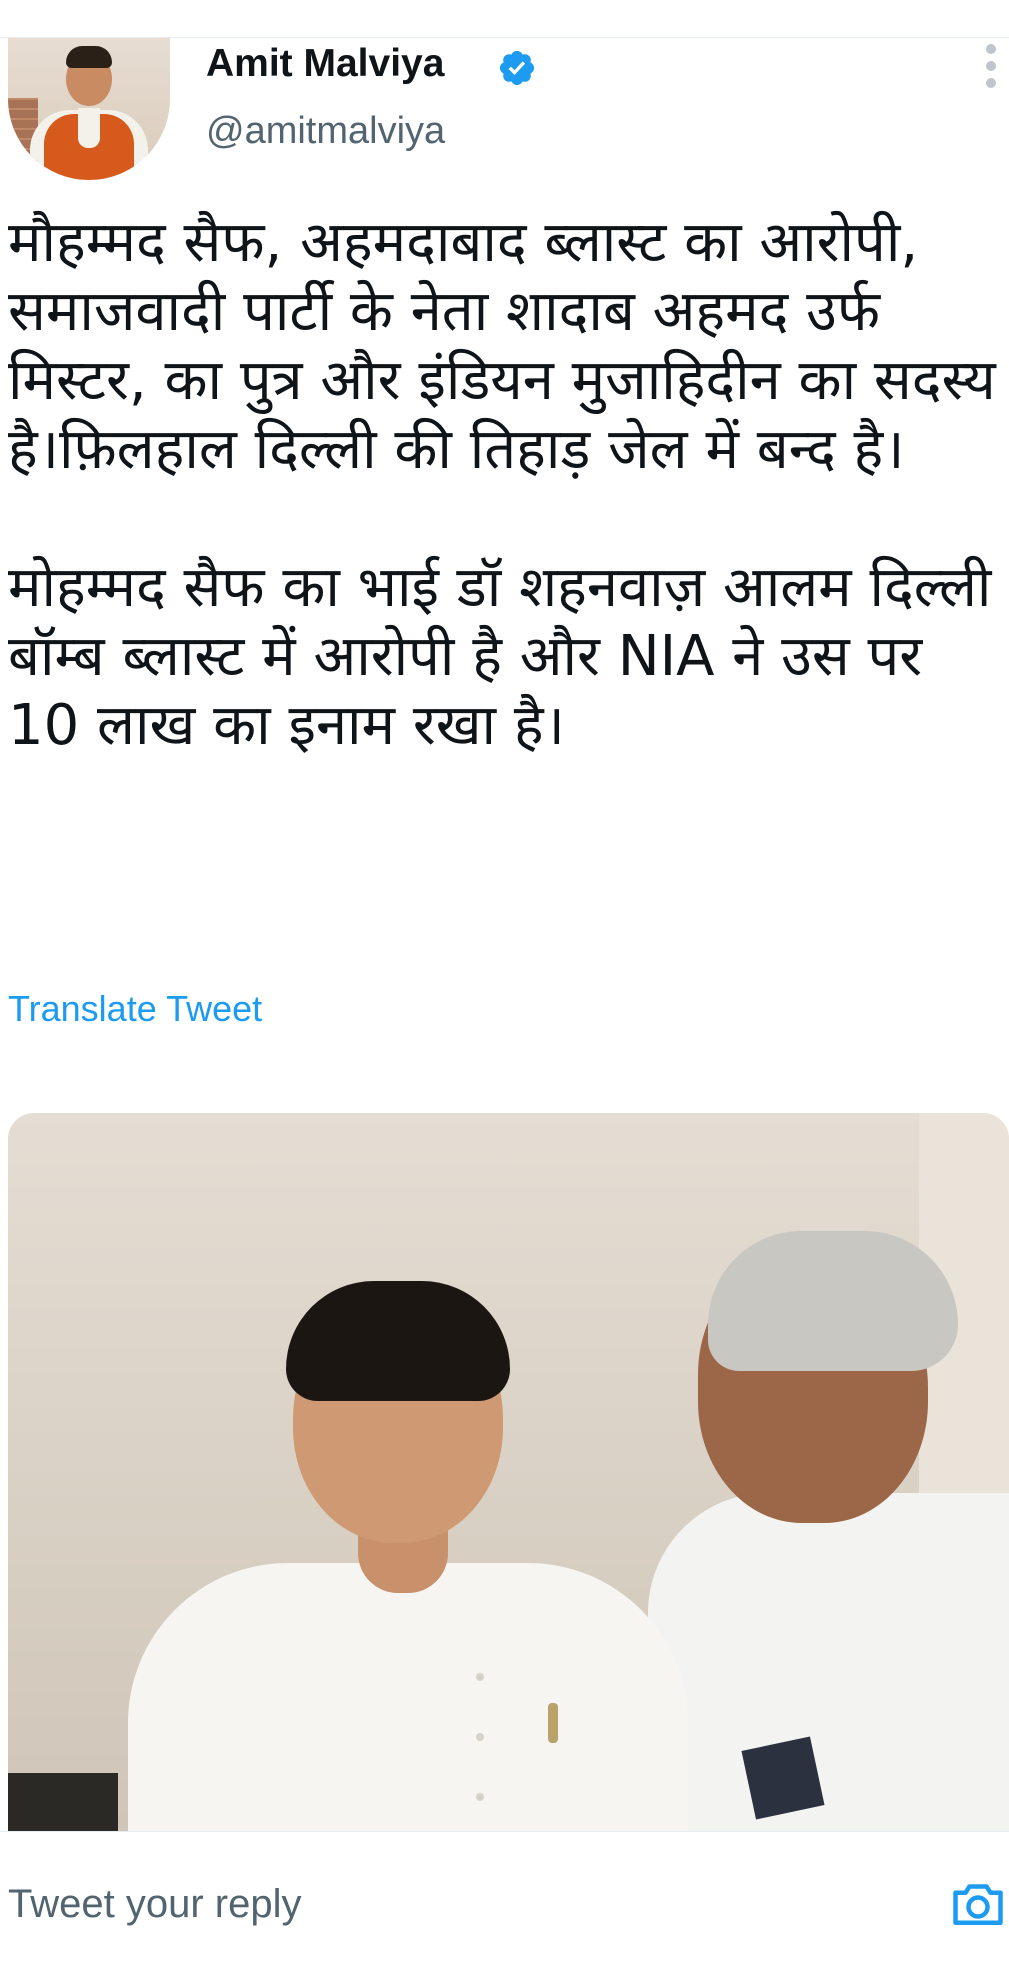  What do you see at coordinates (991, 67) in the screenshot?
I see `more-options-icon` at bounding box center [991, 67].